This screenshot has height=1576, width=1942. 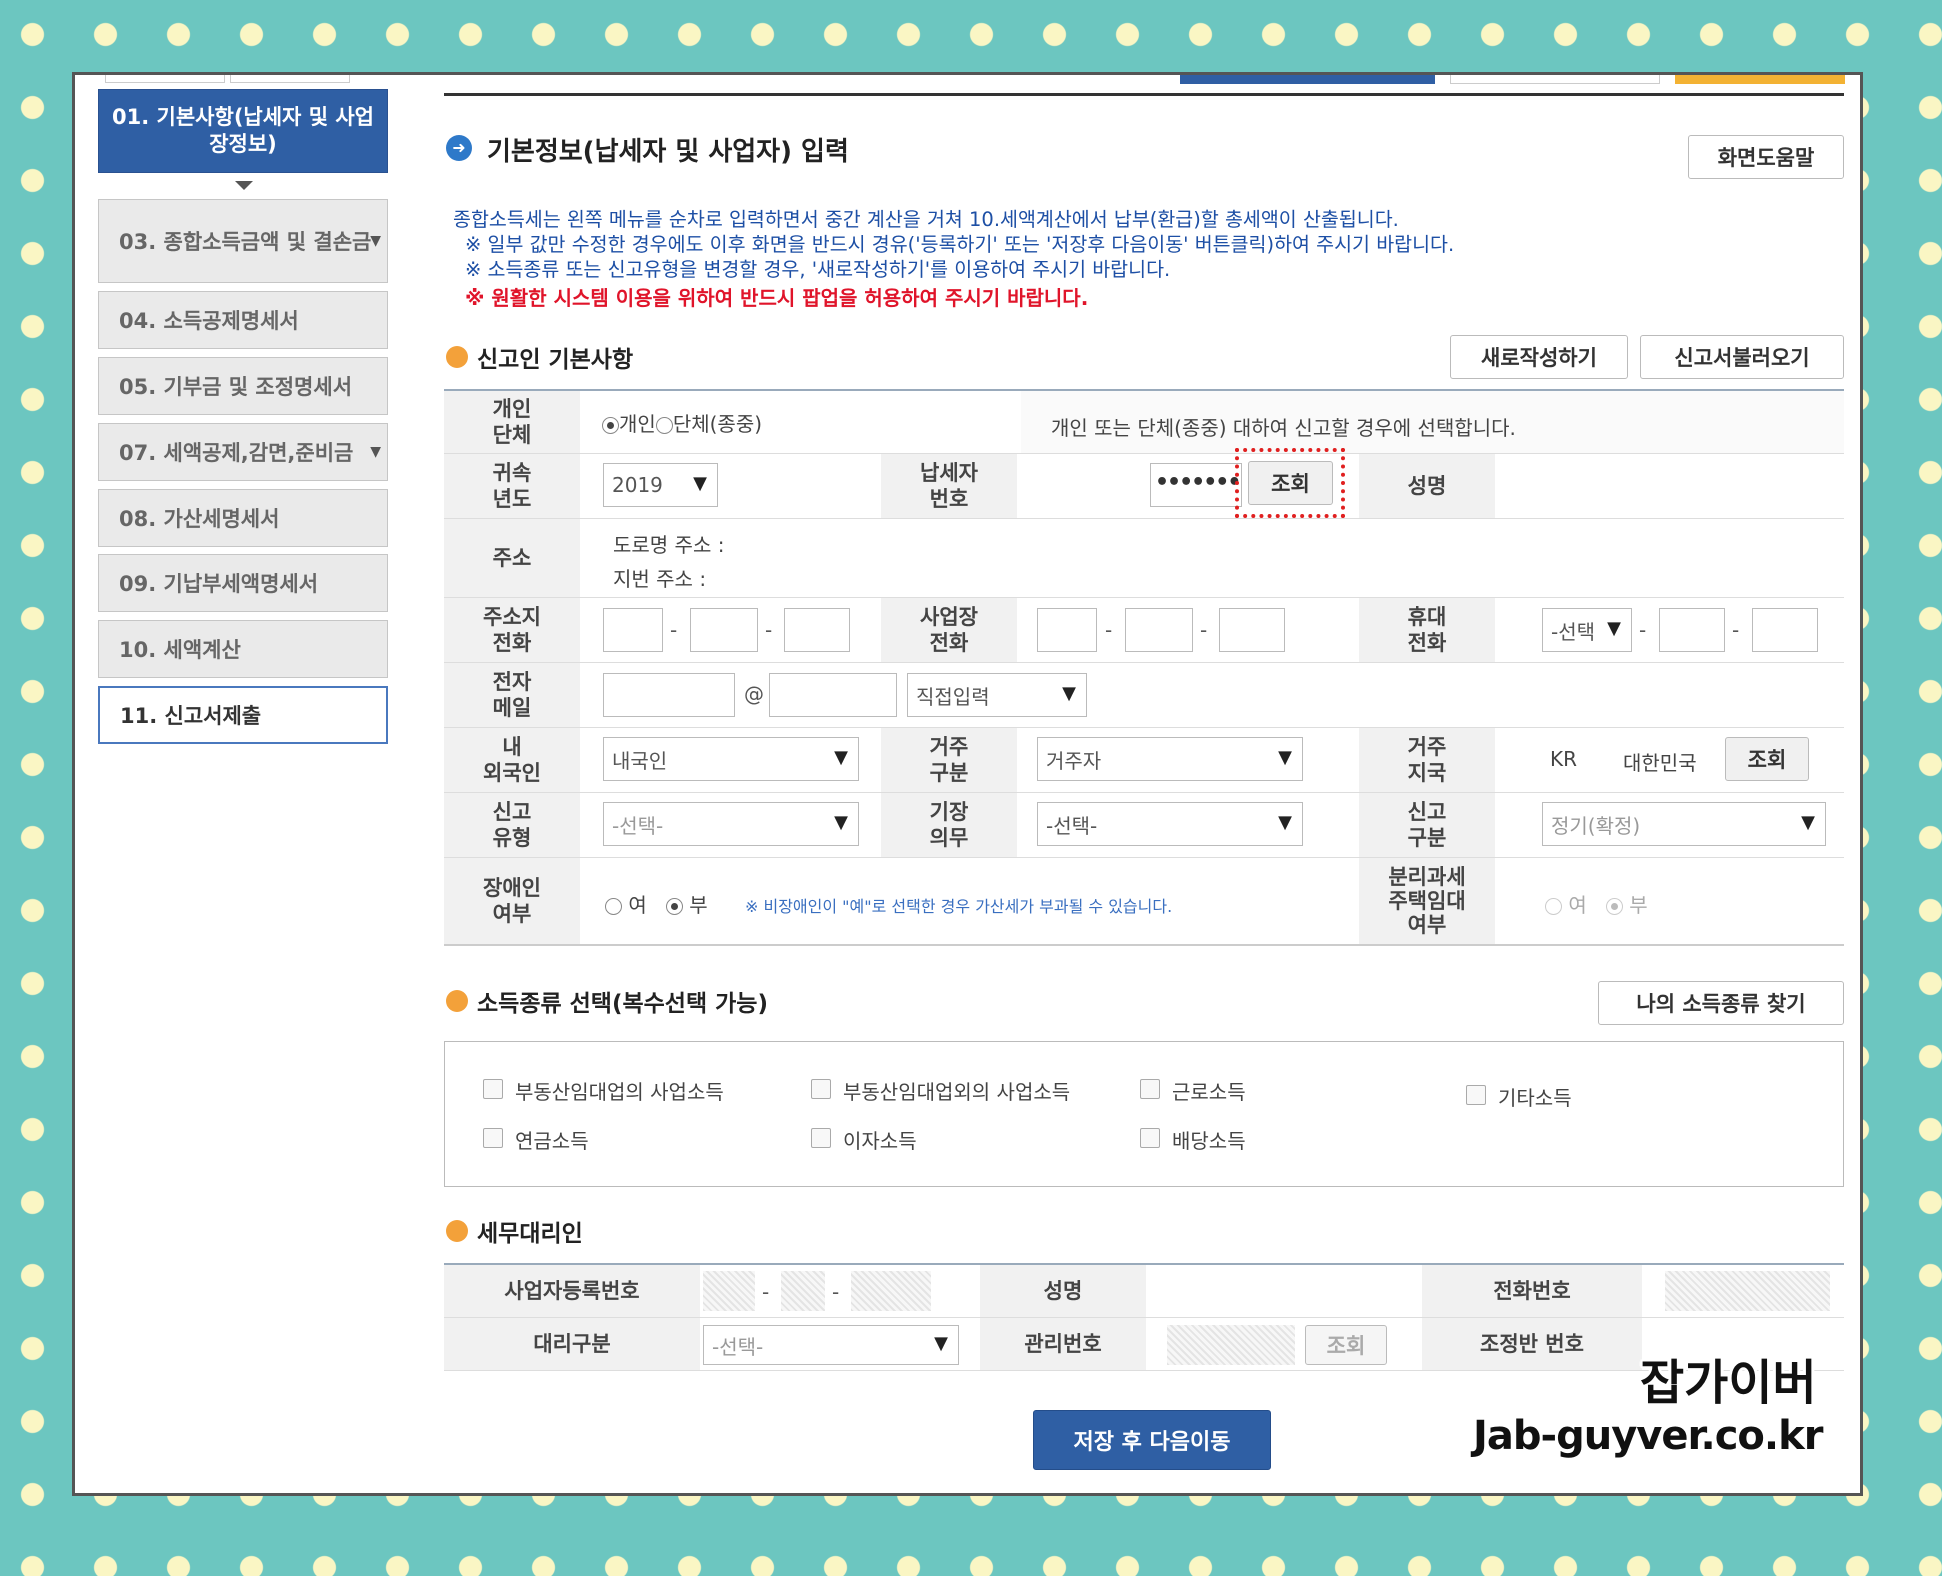 I want to click on save-next-button: 저장 후 다음이동, so click(x=1152, y=1440).